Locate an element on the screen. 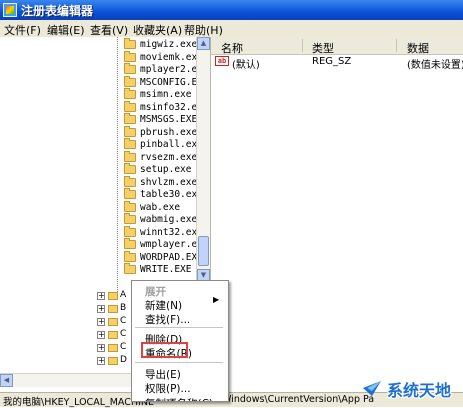 The height and width of the screenshot is (408, 463). value-type: REG_SZ is located at coordinates (332, 61).